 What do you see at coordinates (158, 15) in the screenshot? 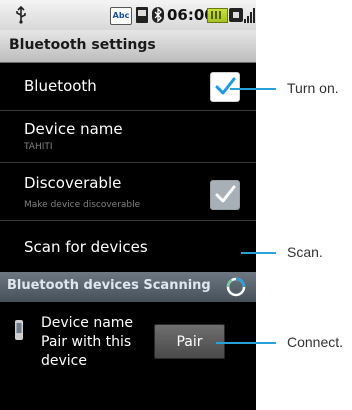
I see `bluetooth-icon` at bounding box center [158, 15].